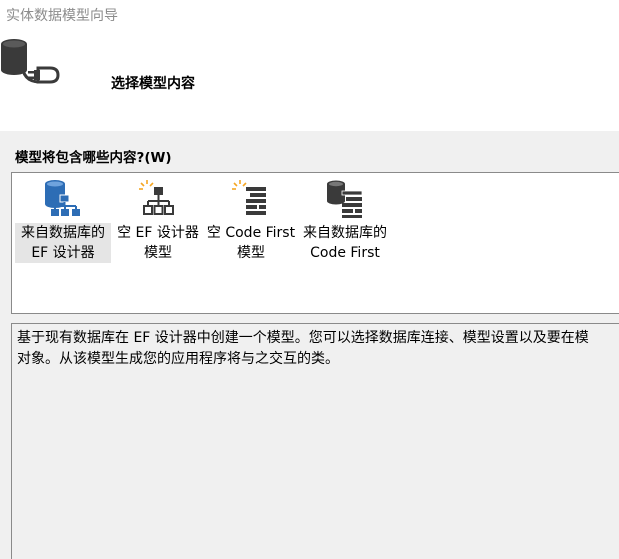 Image resolution: width=619 pixels, height=559 pixels. What do you see at coordinates (63, 199) in the screenshot?
I see `database-diagram-icon` at bounding box center [63, 199].